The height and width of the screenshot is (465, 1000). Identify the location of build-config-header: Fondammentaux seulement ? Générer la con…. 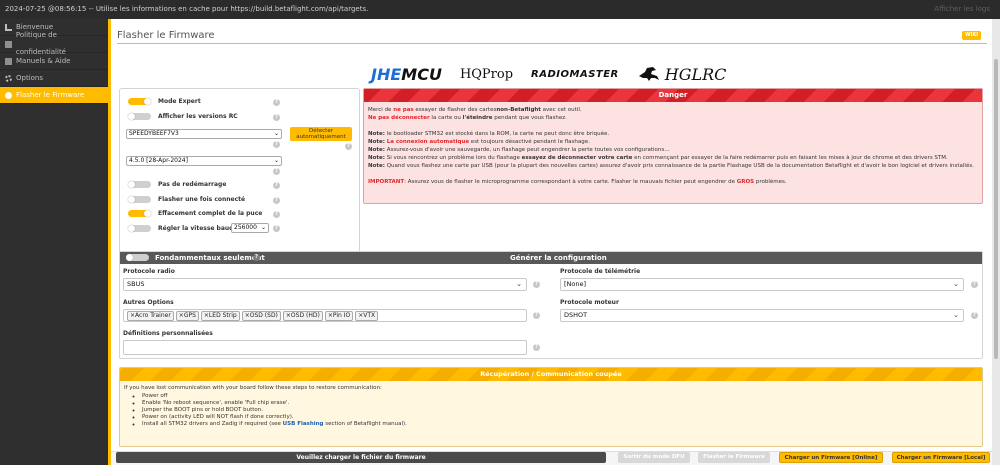
(551, 258).